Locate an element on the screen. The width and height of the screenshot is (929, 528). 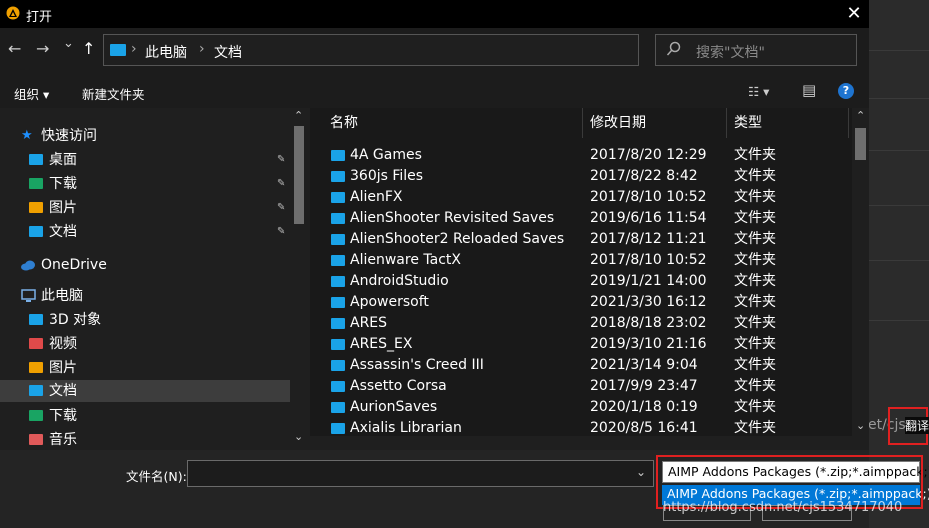
file-name: ARES_EX is located at coordinates (381, 344).